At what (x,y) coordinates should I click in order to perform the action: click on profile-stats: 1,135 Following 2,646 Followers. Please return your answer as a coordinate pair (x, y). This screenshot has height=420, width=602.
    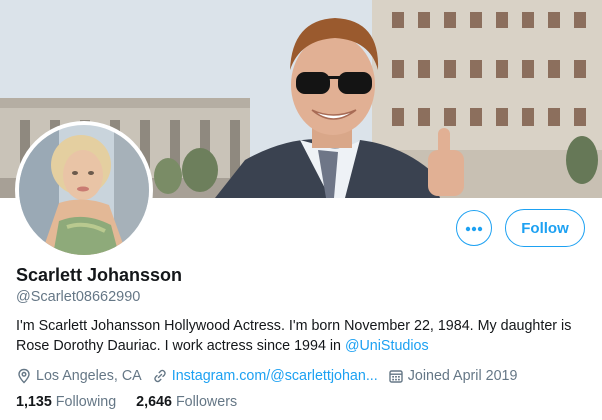
    Looking at the image, I should click on (136, 402).